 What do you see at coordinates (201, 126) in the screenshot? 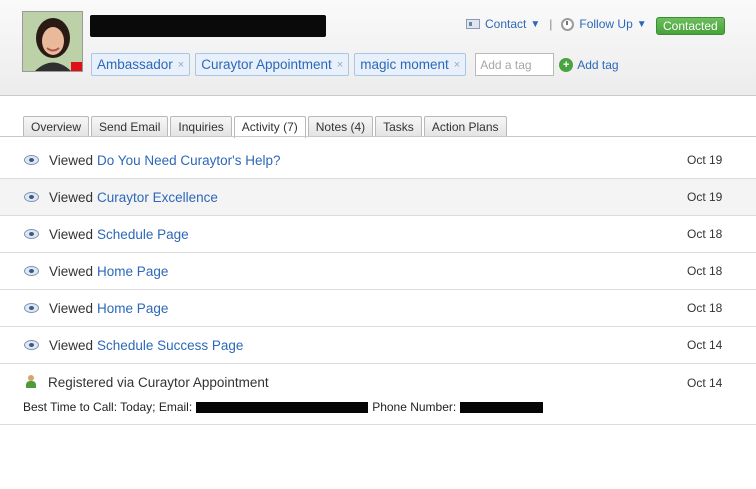
I see `tab-inquiries: Inquiries` at bounding box center [201, 126].